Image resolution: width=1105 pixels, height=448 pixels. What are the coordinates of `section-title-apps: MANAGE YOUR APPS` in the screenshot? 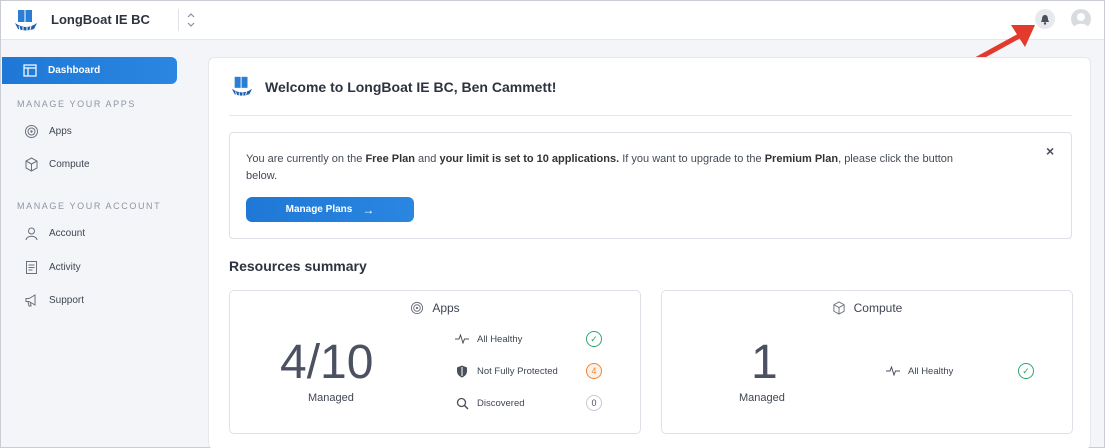 It's located at (76, 104).